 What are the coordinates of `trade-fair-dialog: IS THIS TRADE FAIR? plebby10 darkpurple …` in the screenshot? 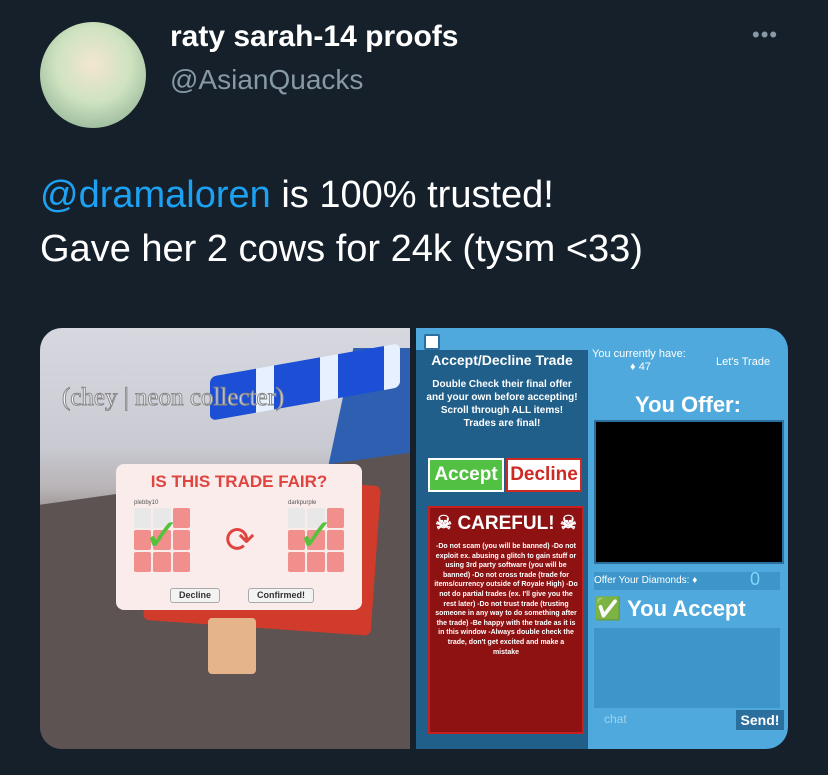 It's located at (239, 537).